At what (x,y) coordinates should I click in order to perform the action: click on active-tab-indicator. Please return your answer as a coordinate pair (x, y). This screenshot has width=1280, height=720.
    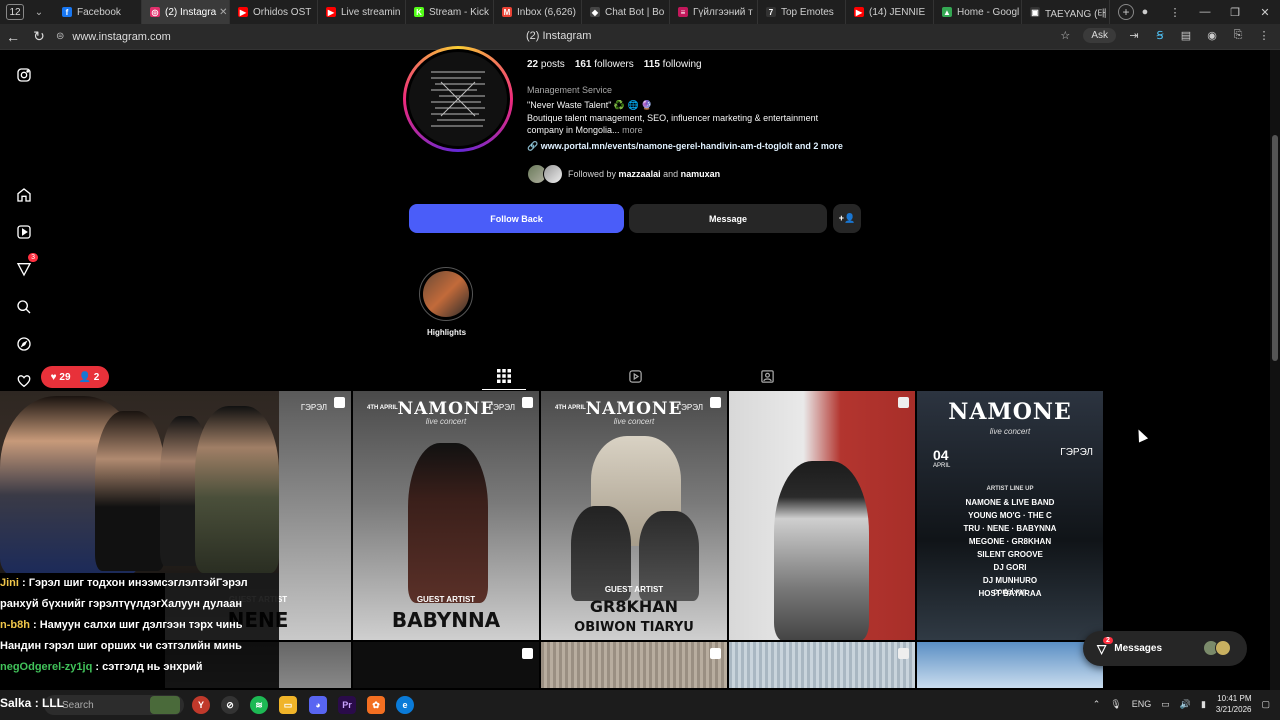
    Looking at the image, I should click on (504, 389).